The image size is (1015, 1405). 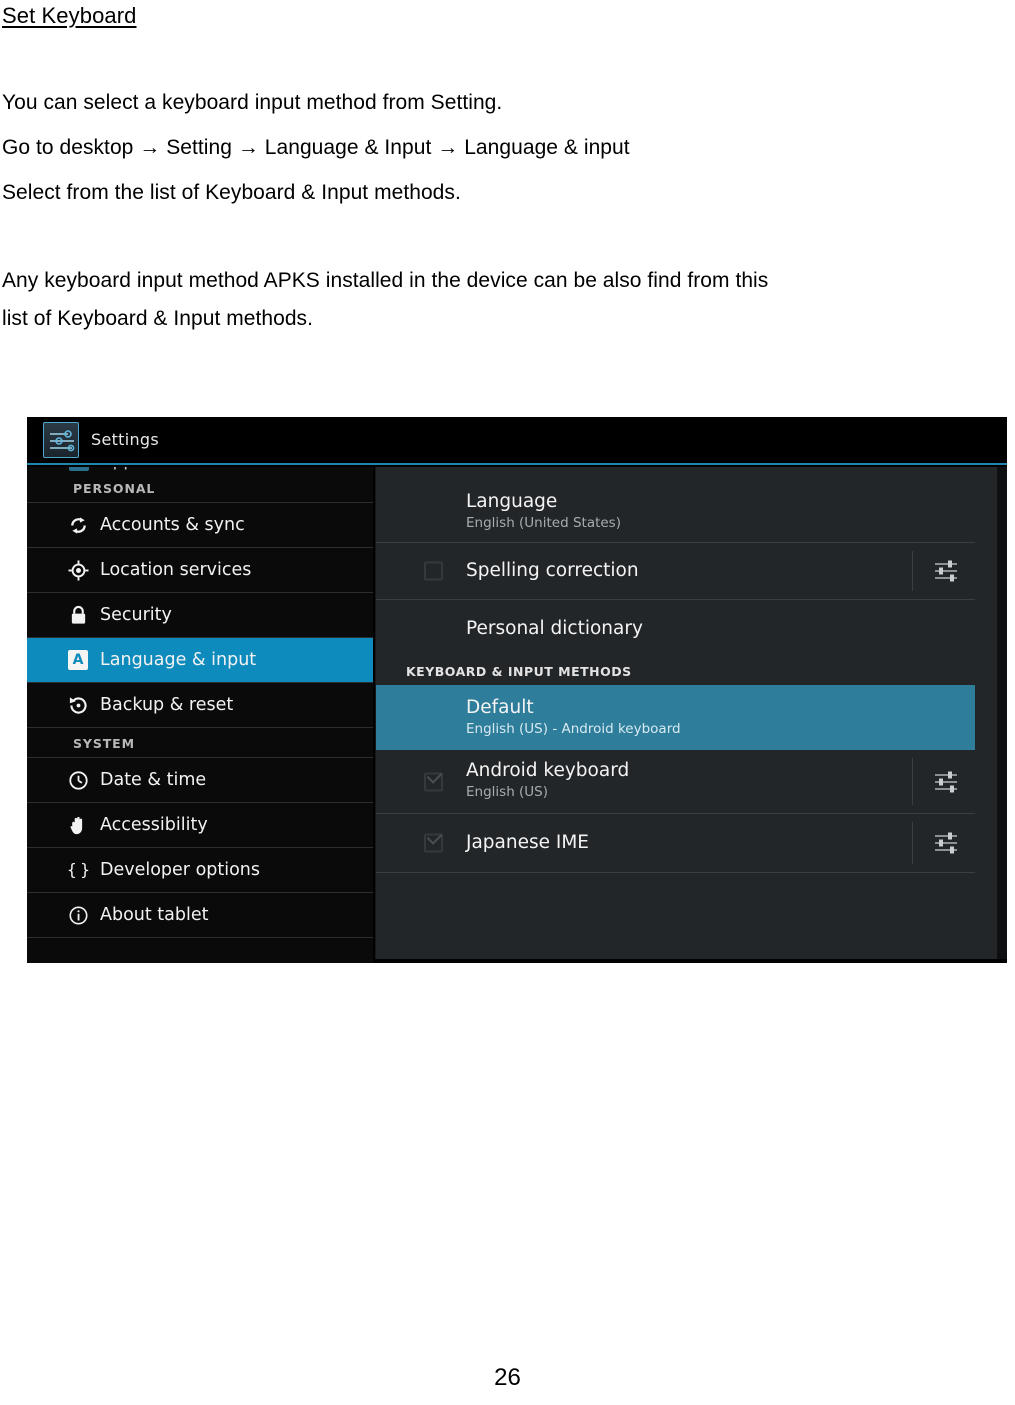 What do you see at coordinates (512, 501) in the screenshot?
I see `row-title: Language` at bounding box center [512, 501].